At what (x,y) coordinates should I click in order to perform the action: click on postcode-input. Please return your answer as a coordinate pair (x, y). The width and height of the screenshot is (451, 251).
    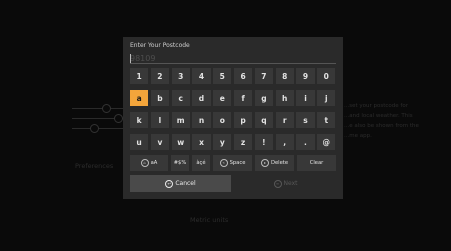
    Looking at the image, I should click on (233, 58).